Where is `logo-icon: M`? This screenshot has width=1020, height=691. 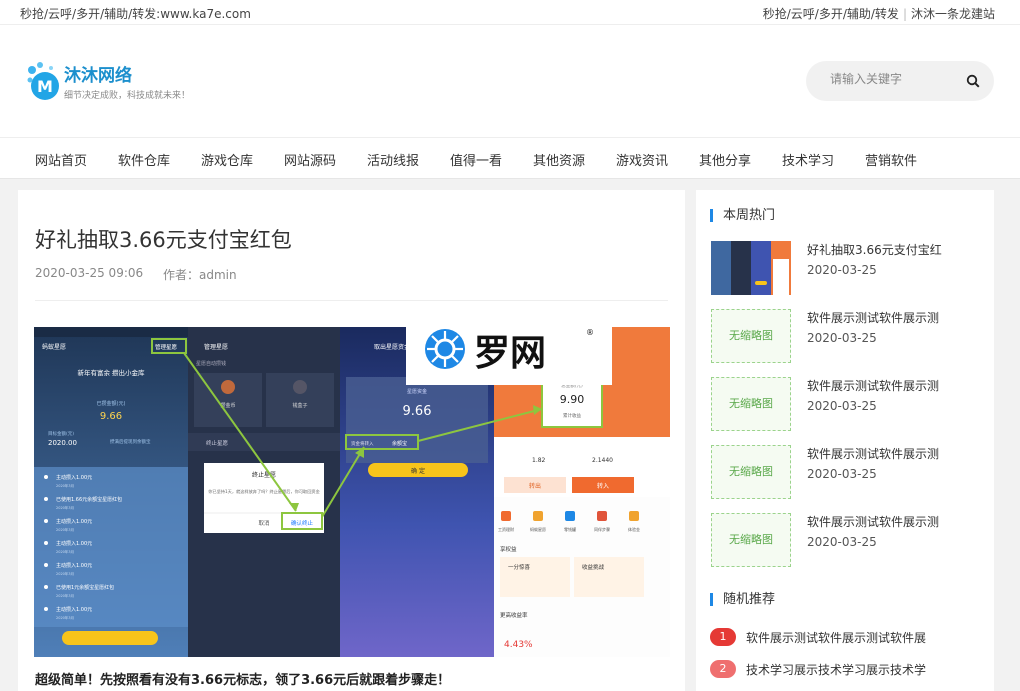
logo-icon: M is located at coordinates (43, 82).